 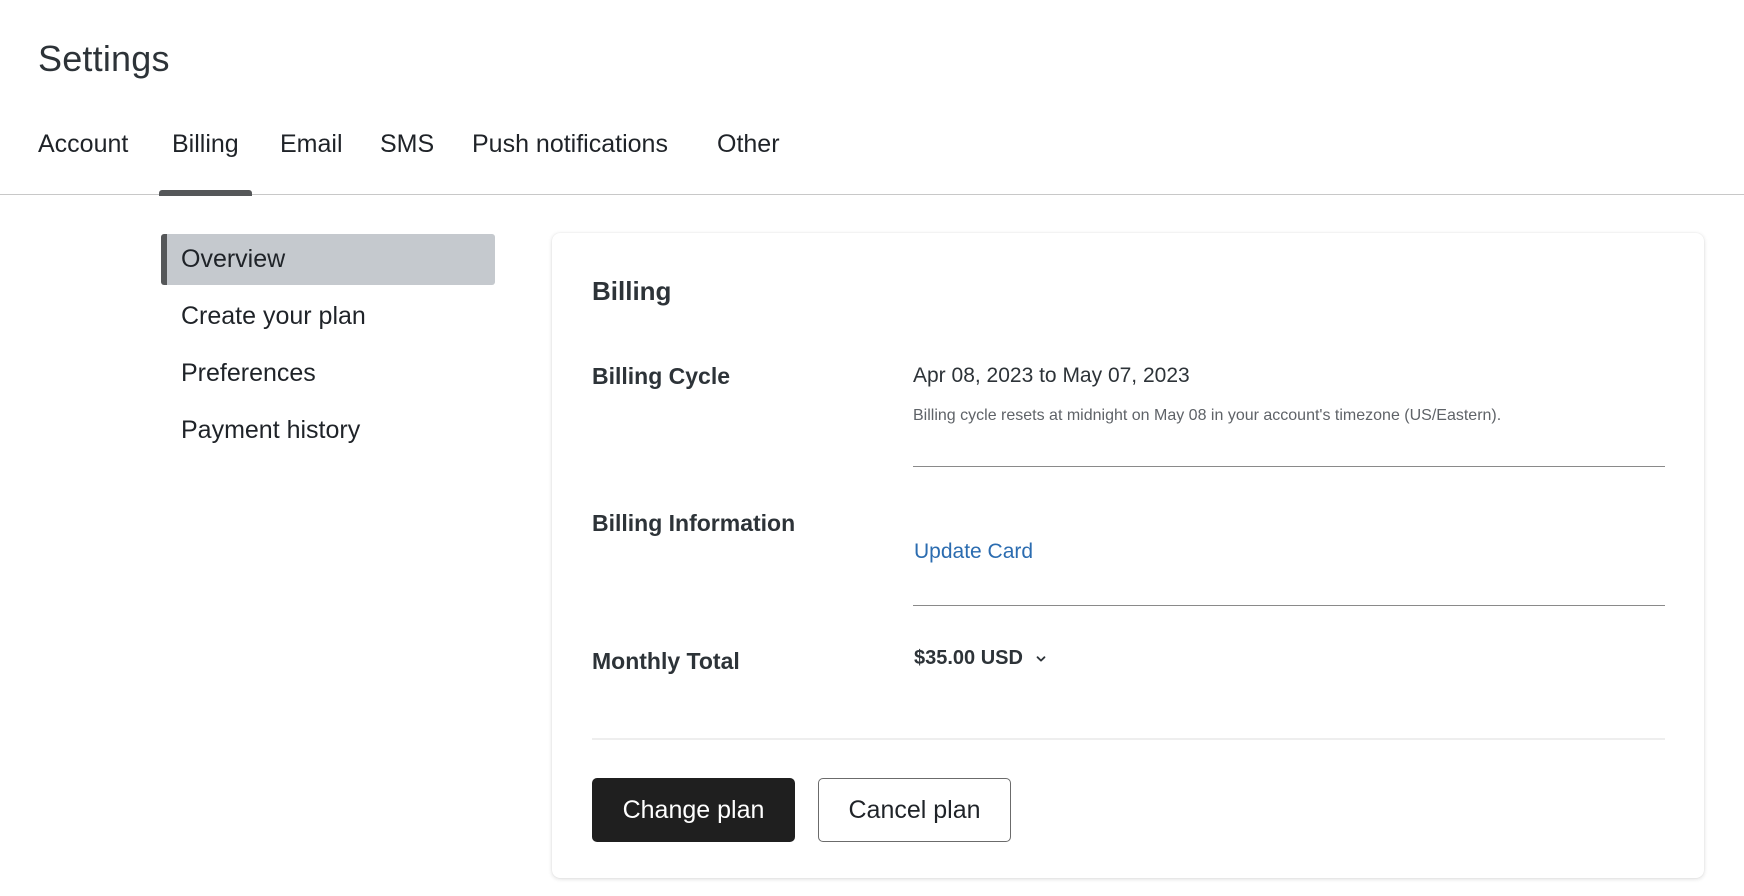 I want to click on update-card-link: Update Card, so click(x=973, y=552).